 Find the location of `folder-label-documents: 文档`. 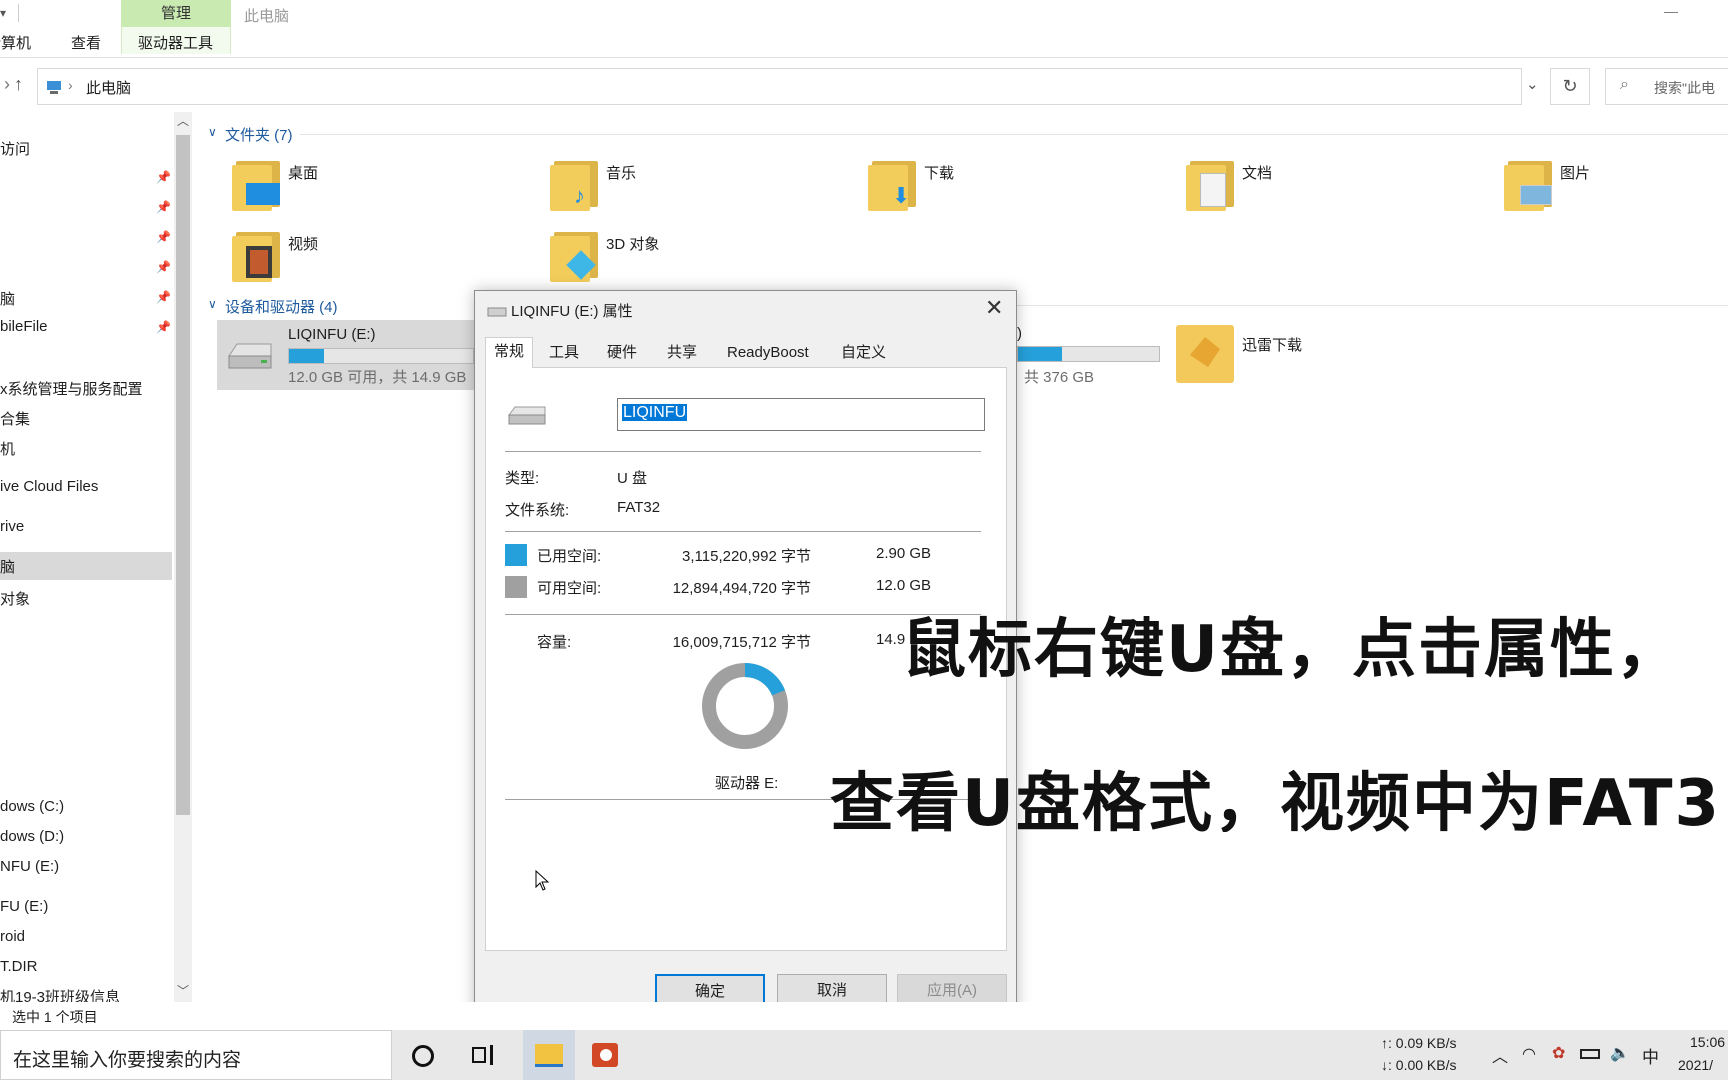

folder-label-documents: 文档 is located at coordinates (1257, 172).